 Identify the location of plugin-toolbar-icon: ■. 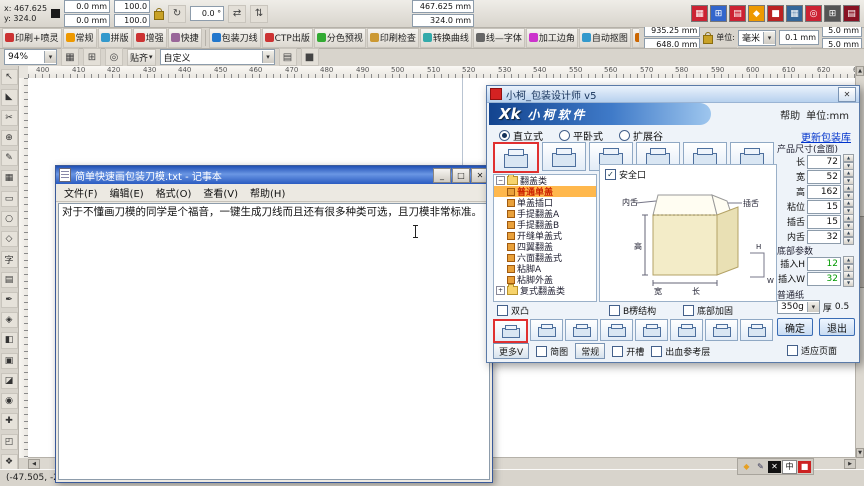
(775, 13).